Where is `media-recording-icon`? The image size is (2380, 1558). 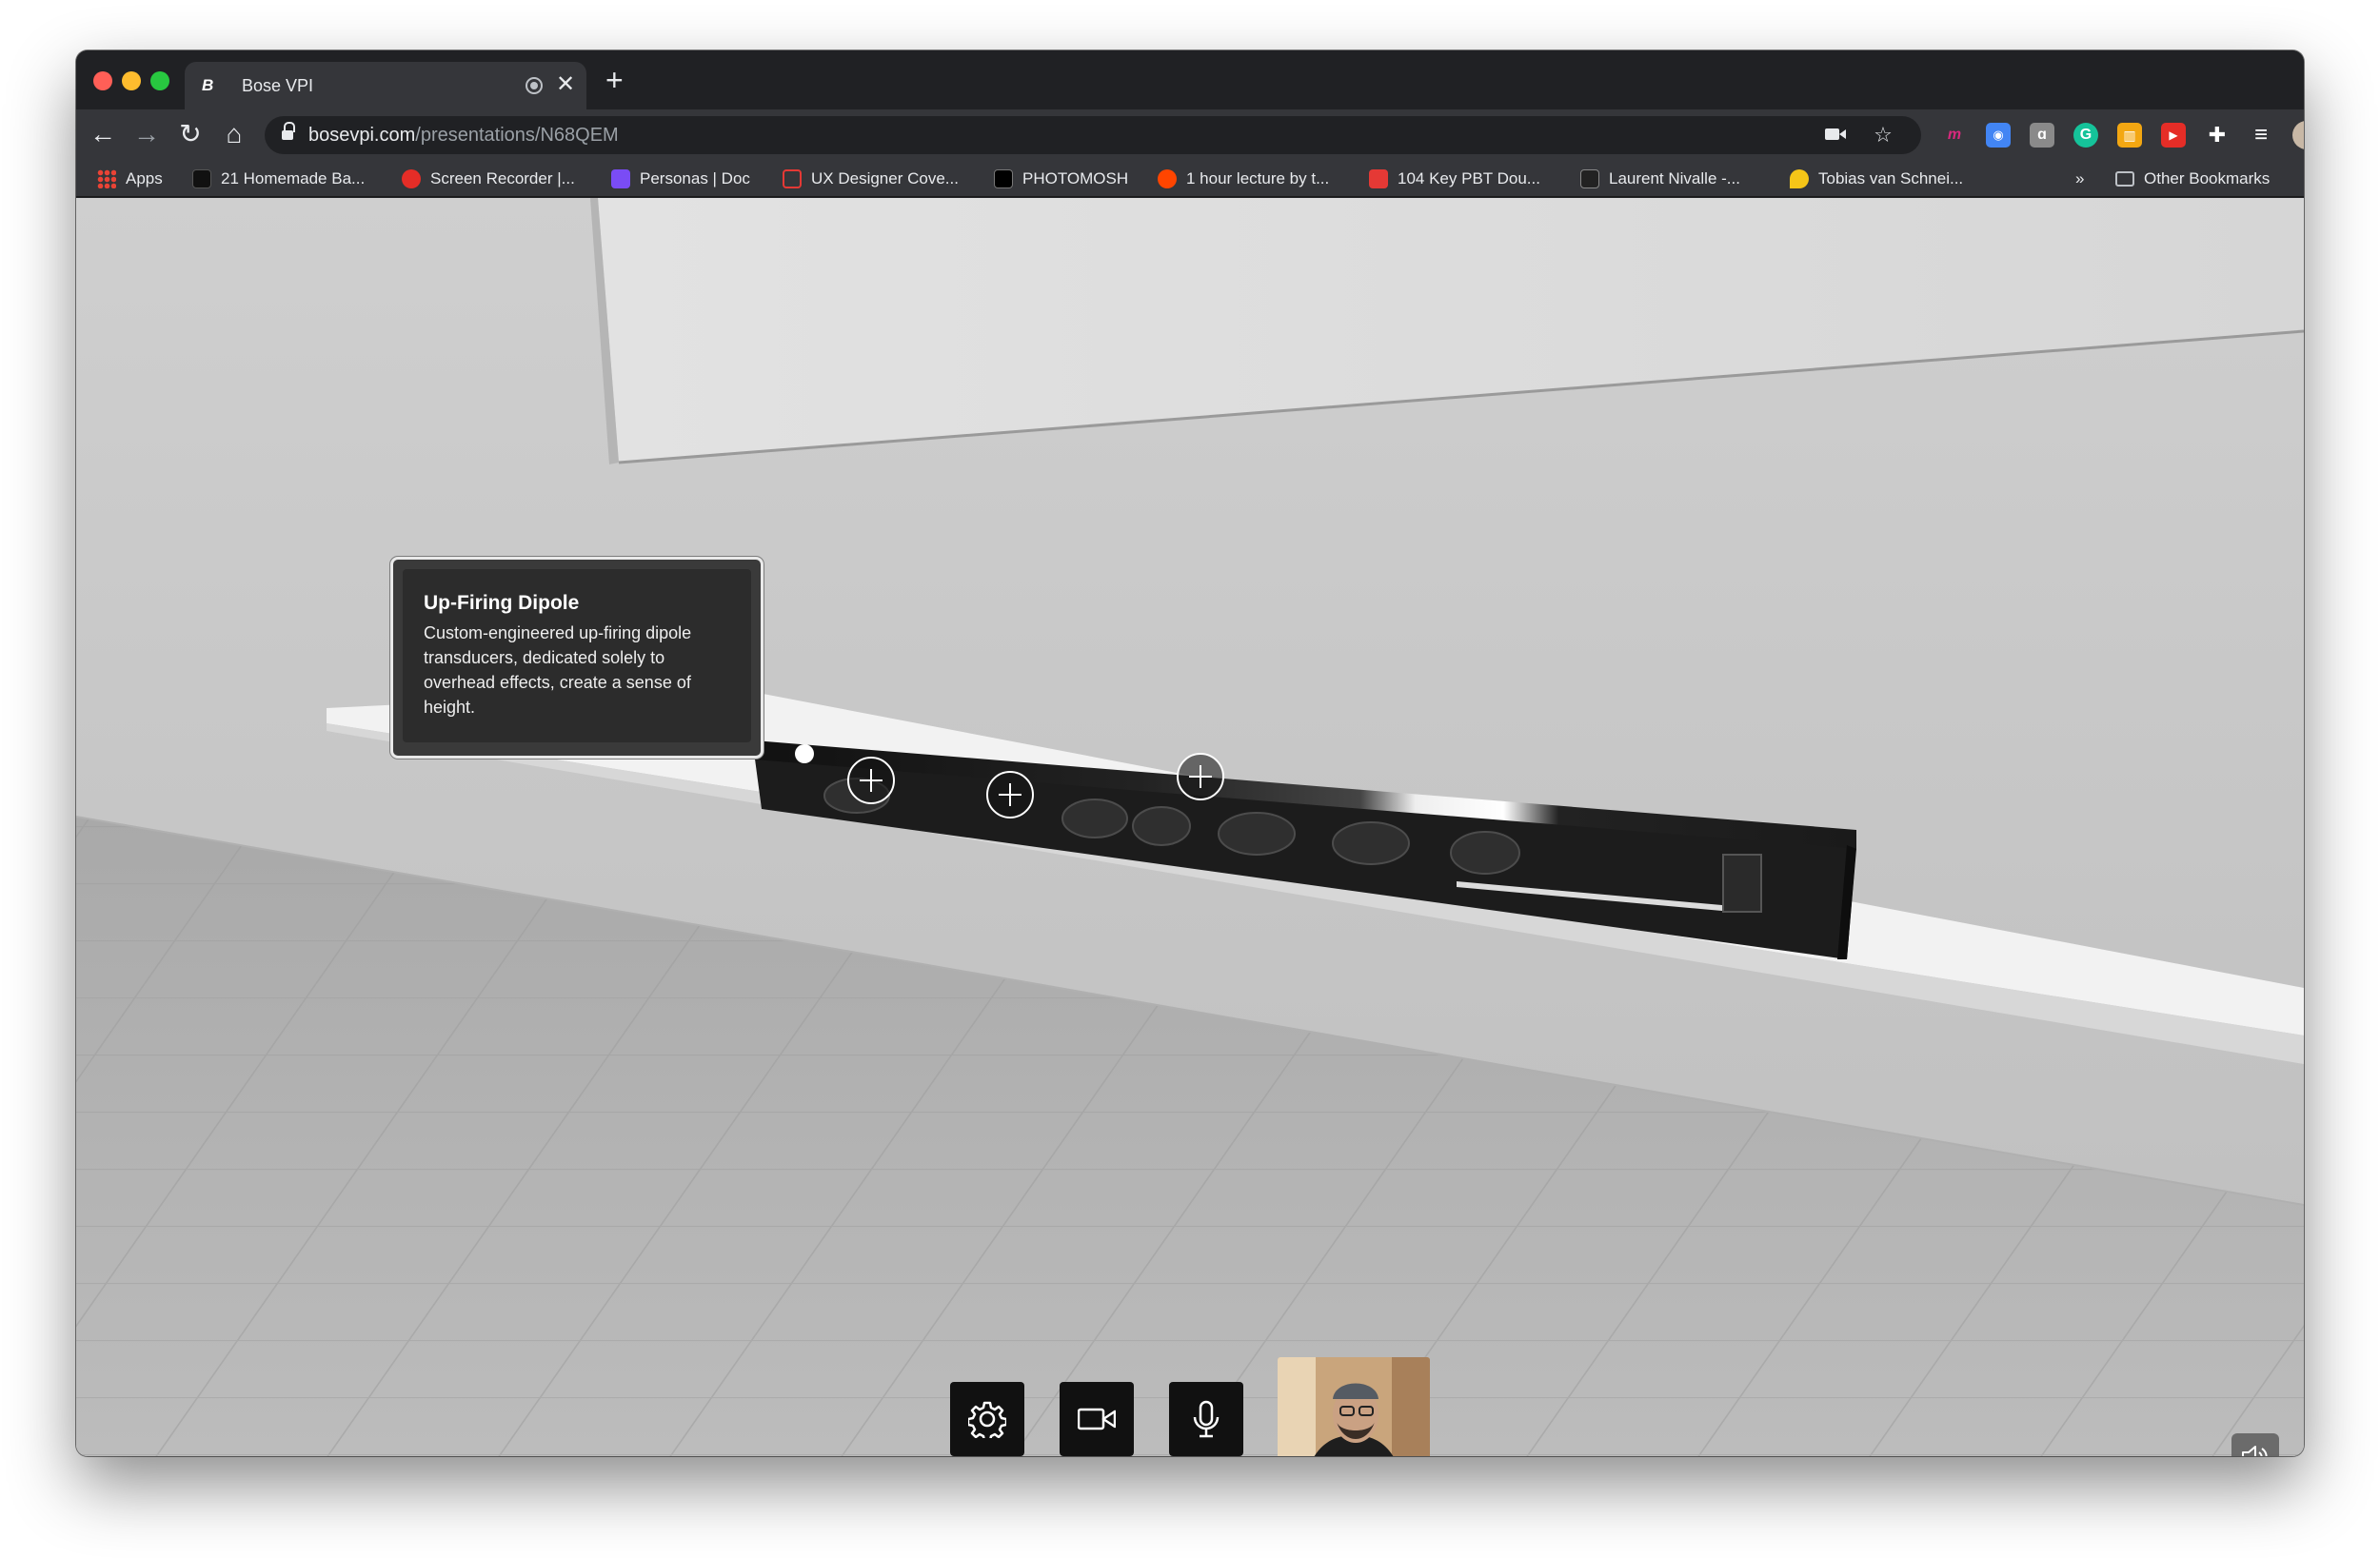
media-recording-icon is located at coordinates (534, 85).